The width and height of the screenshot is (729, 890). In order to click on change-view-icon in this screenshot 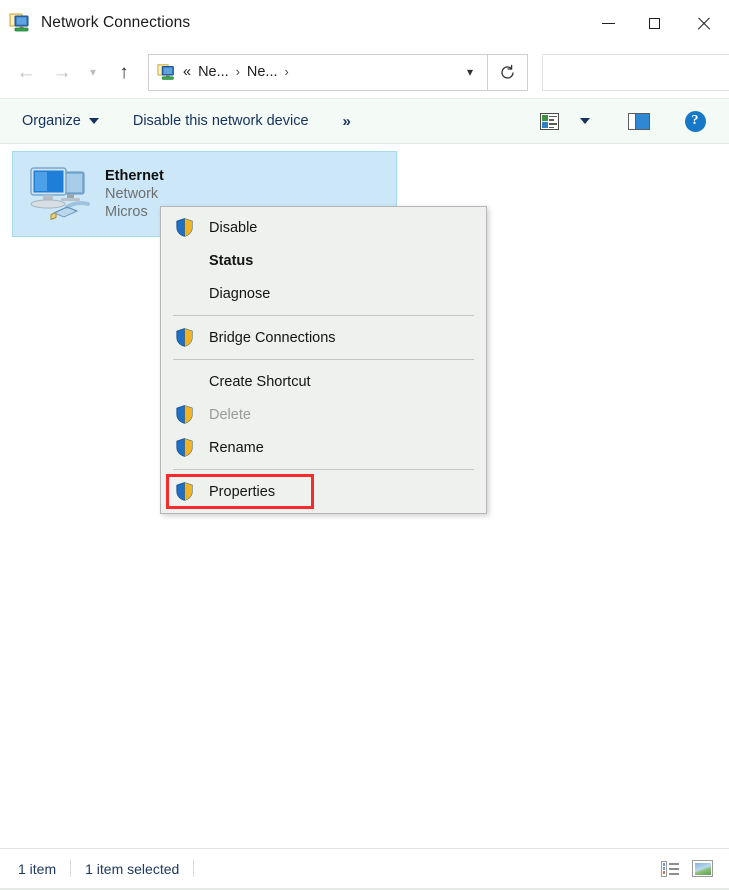, I will do `click(549, 121)`.